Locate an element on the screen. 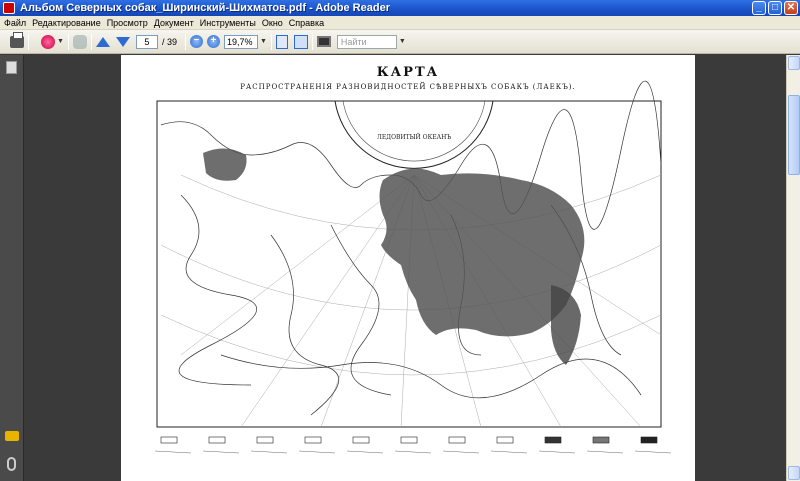  minimize-button: _ is located at coordinates (759, 8).